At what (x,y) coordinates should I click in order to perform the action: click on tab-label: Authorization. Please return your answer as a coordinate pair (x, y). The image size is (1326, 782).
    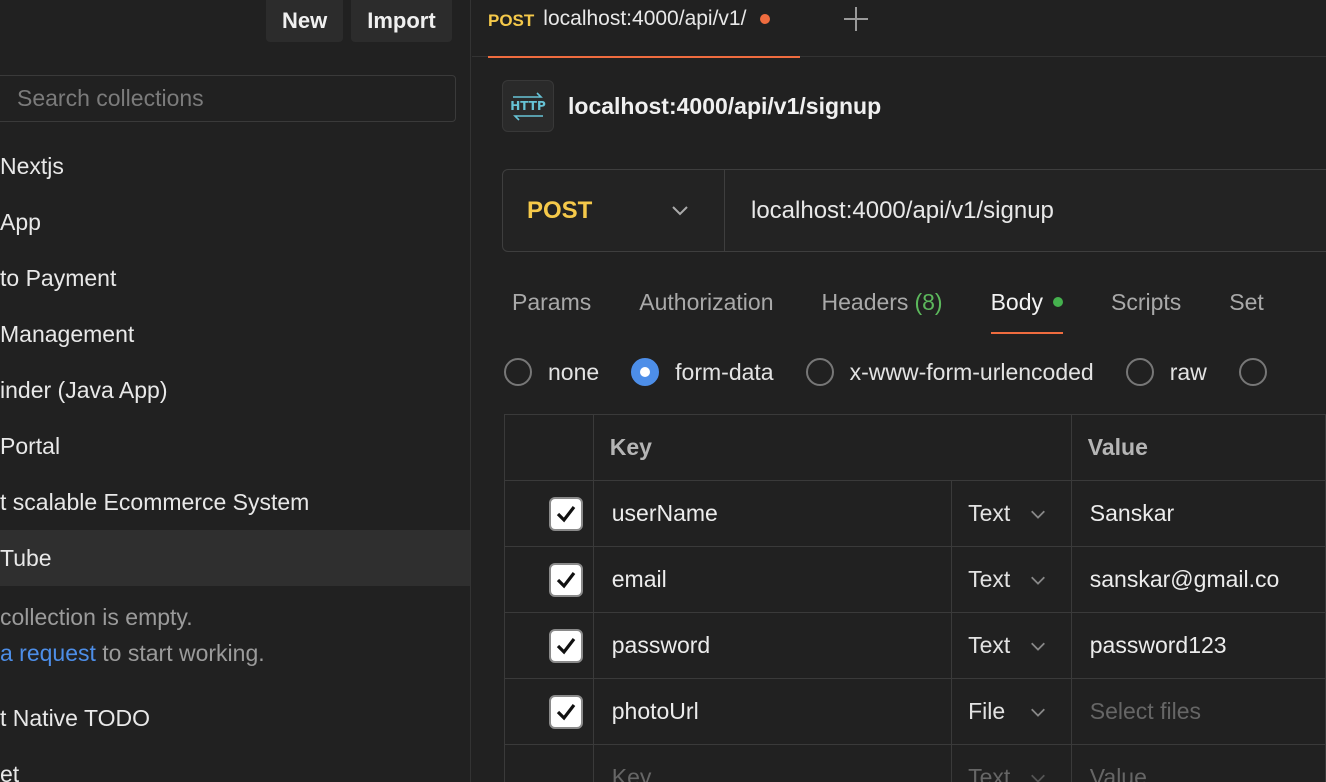
    Looking at the image, I should click on (706, 301).